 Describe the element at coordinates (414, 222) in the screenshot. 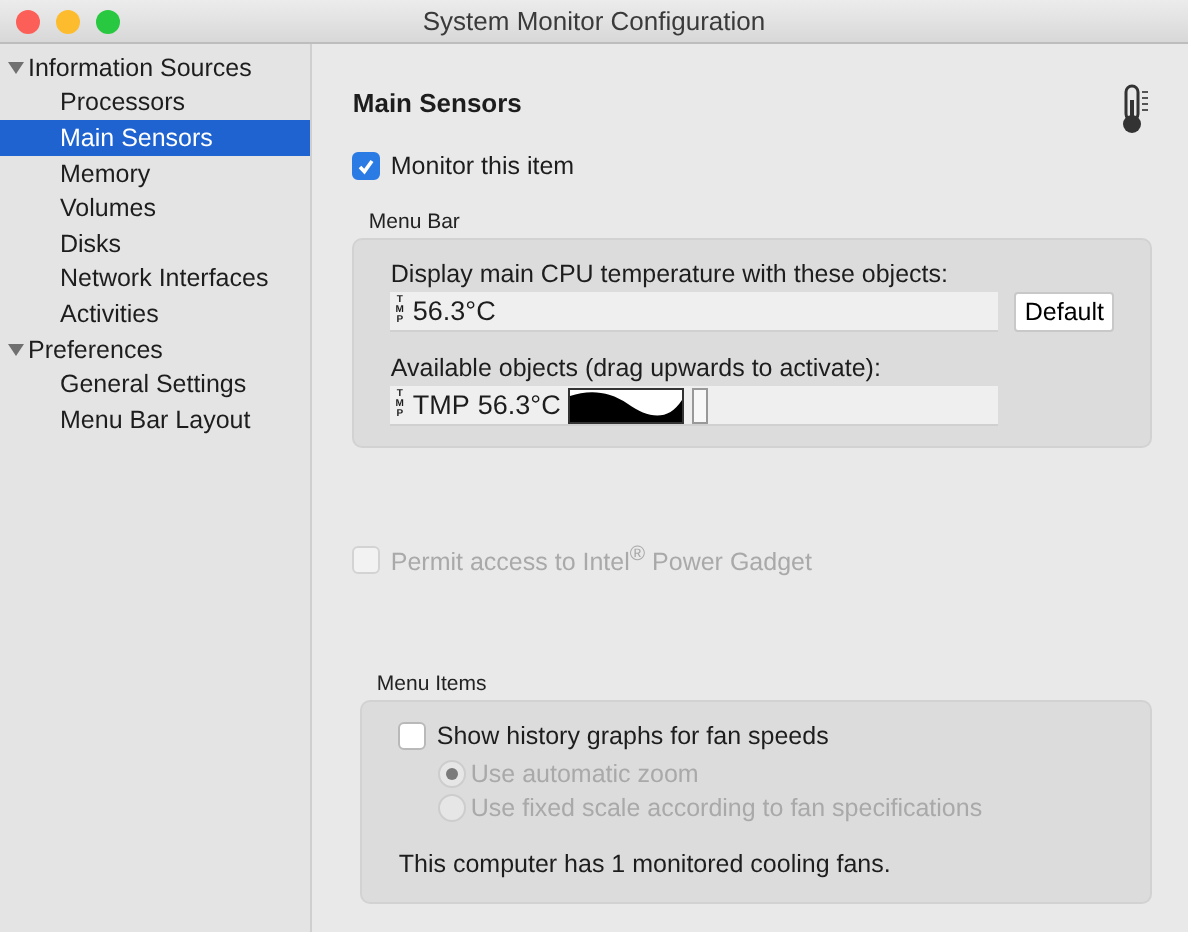

I see `group-title: Menu Bar` at that location.